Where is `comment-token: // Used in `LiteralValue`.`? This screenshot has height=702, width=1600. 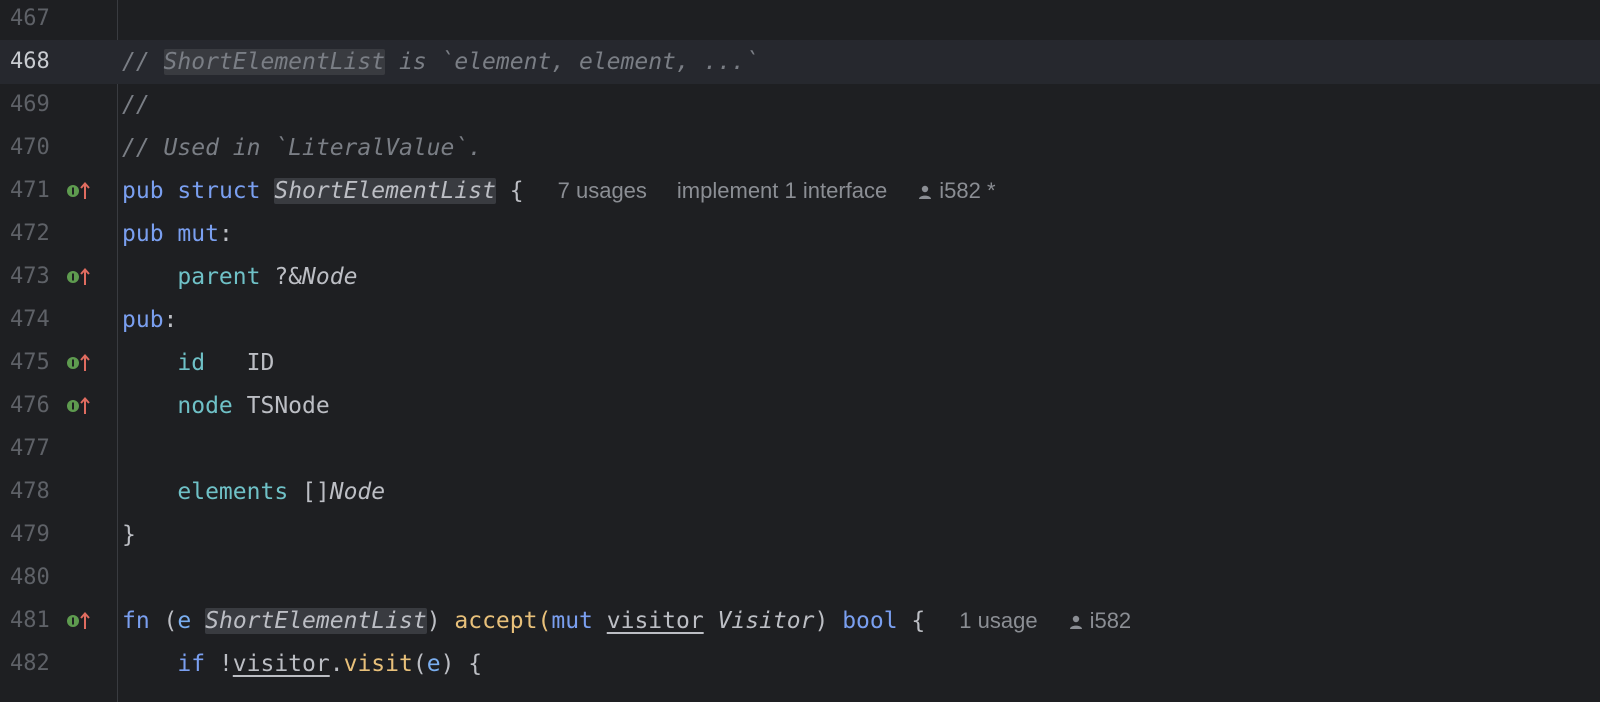 comment-token: // Used in `LiteralValue`. is located at coordinates (302, 148).